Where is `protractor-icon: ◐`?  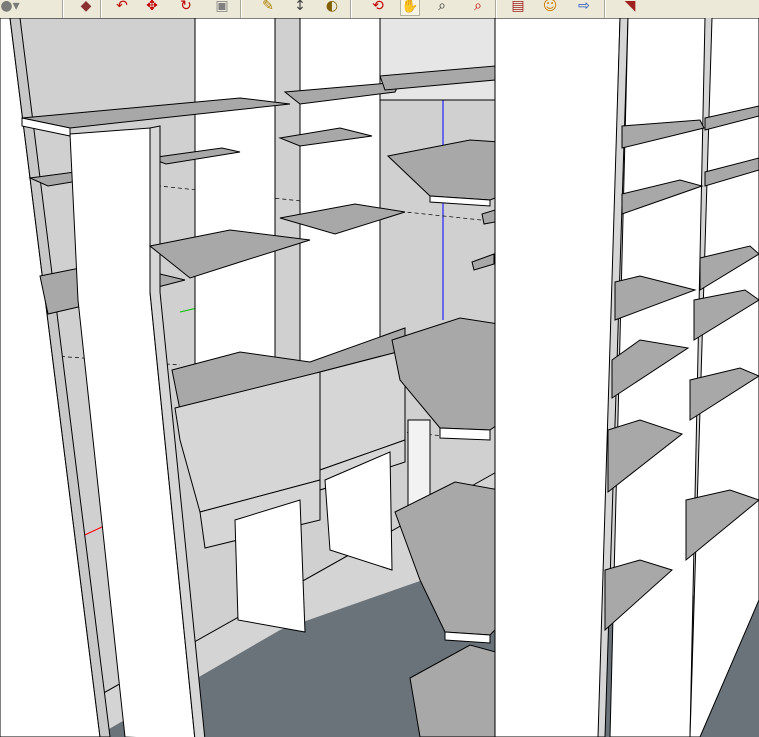 protractor-icon: ◐ is located at coordinates (332, 8).